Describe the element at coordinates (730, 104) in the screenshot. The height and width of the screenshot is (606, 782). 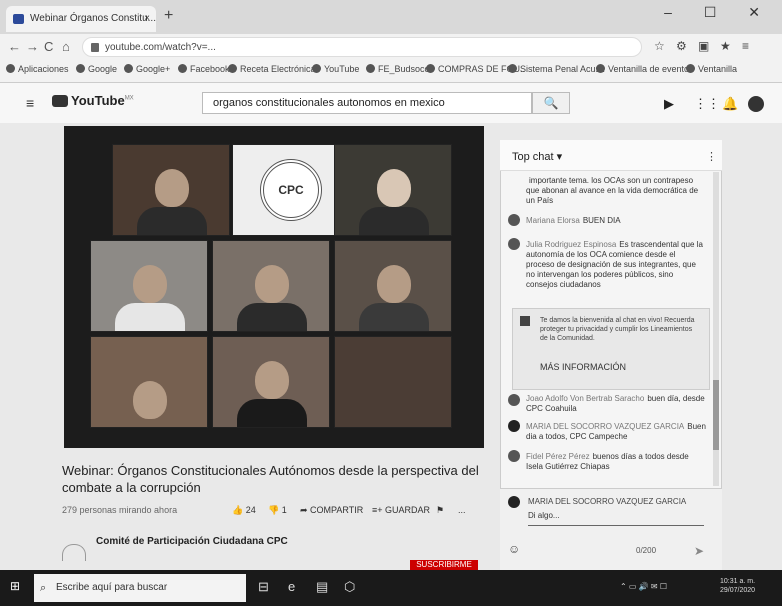
I see `notifications-bell-icon: 🔔` at that location.